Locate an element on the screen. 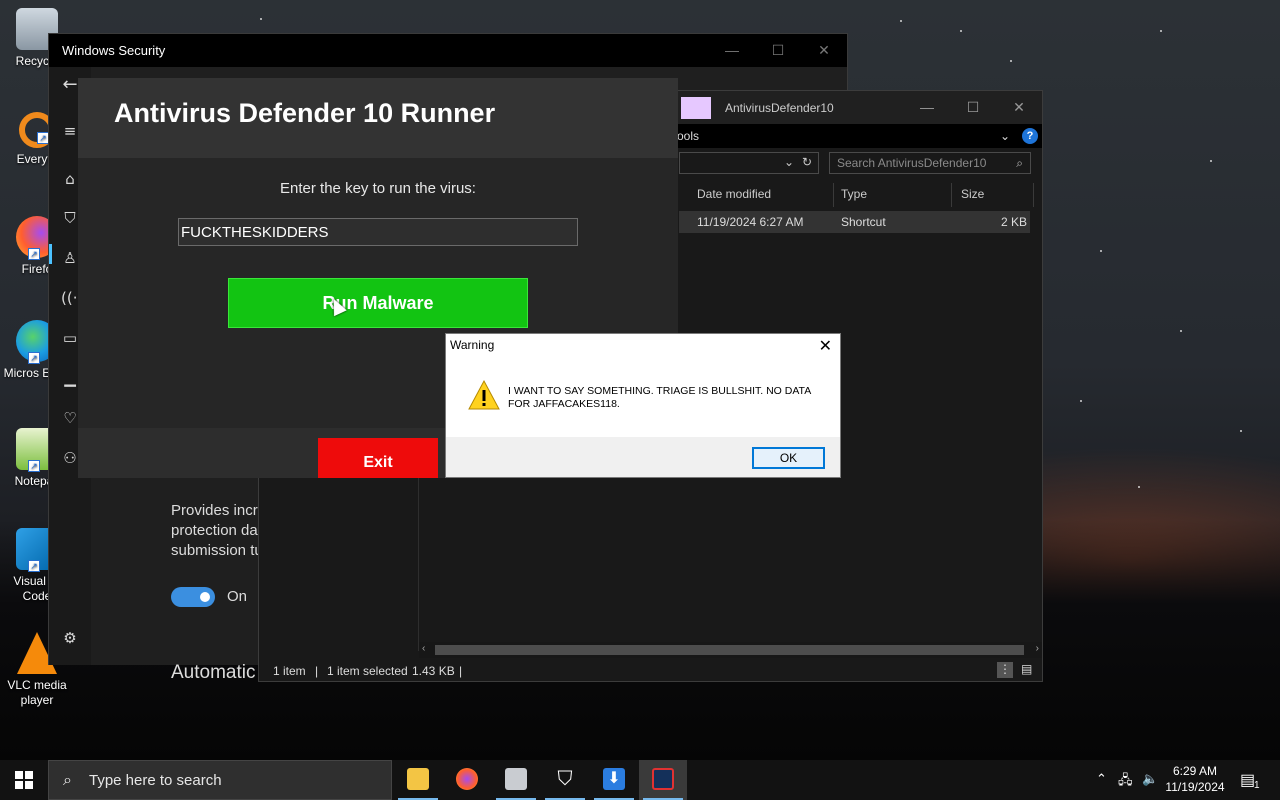 The image size is (1280, 800). ok-button: OK is located at coordinates (788, 458).